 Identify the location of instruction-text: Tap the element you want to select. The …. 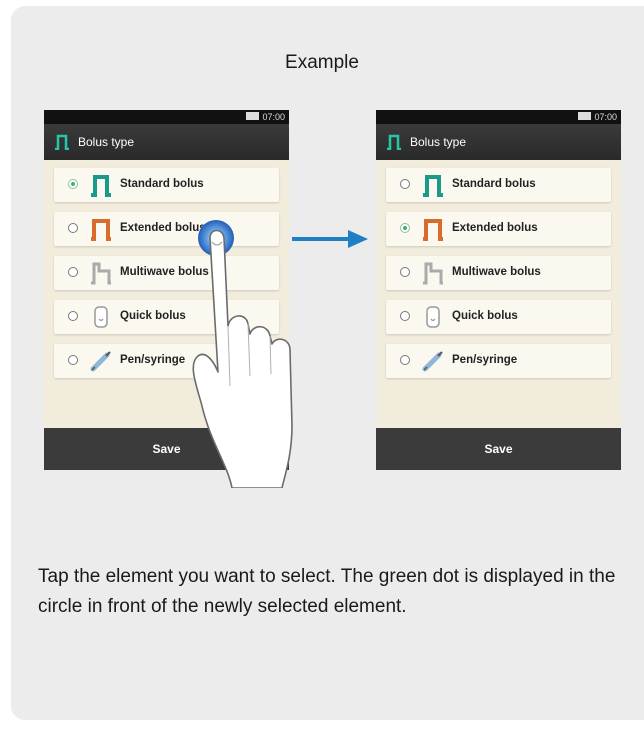
(327, 591).